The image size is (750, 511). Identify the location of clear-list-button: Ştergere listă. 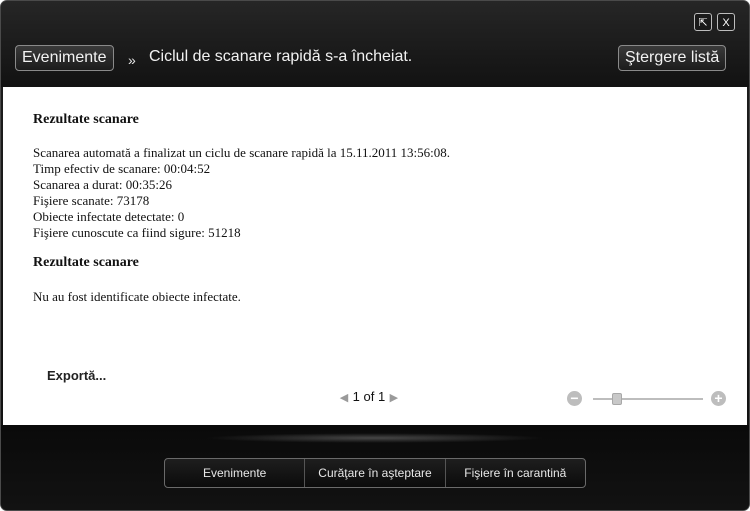
(672, 58).